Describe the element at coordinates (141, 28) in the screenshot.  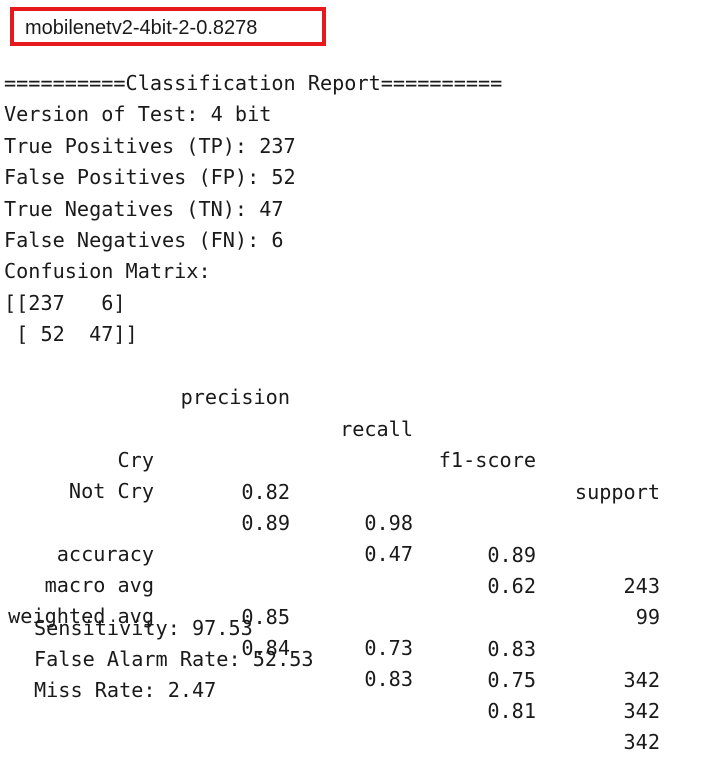
I see `model-title: mobilenetv2-4bit-2-0.8278` at that location.